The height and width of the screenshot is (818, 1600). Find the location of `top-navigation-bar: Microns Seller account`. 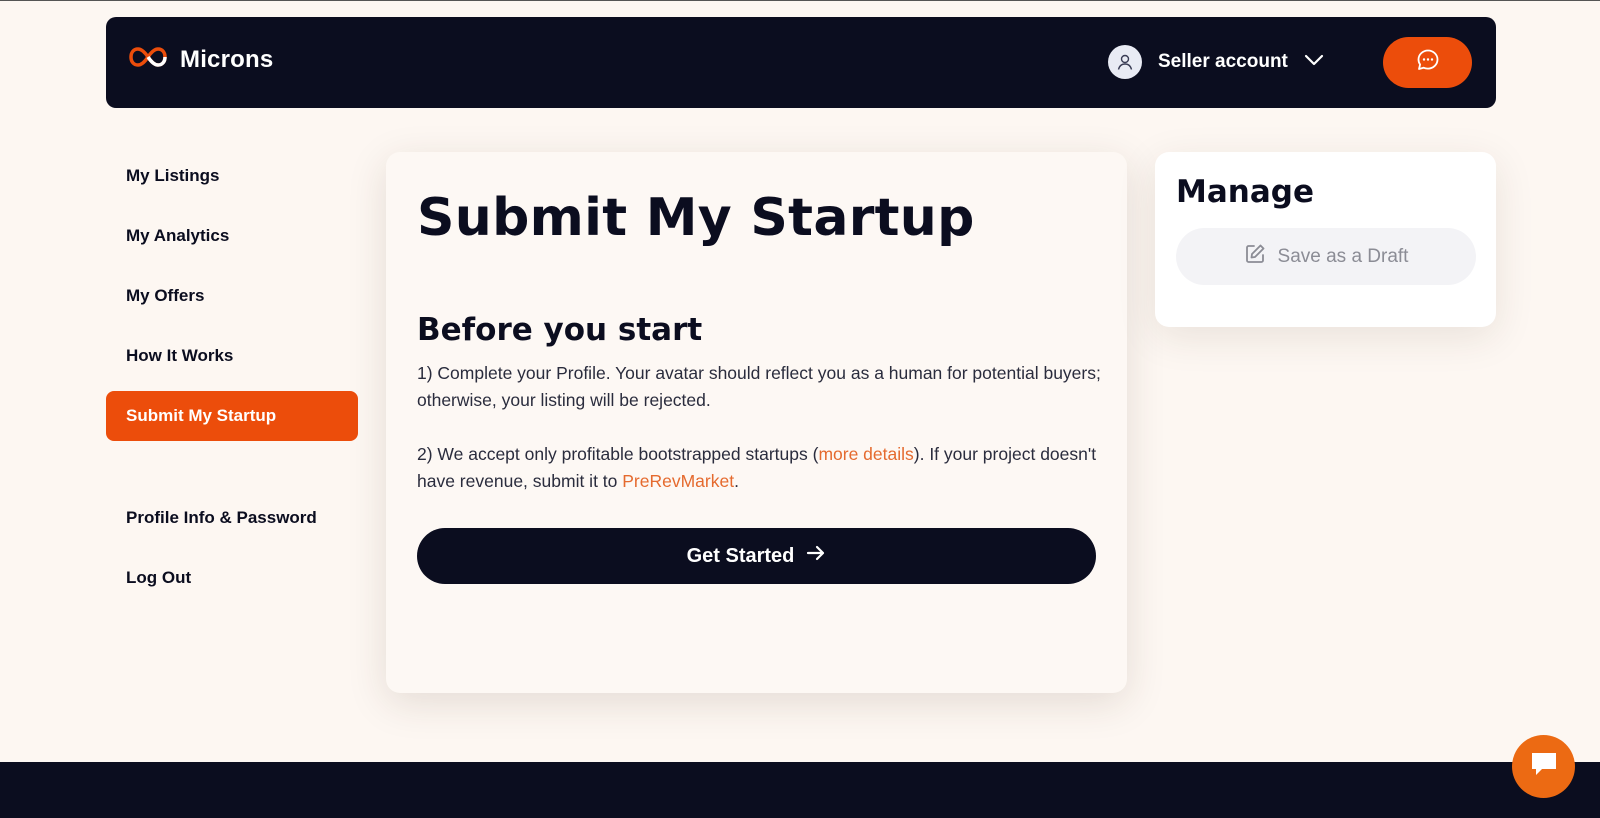

top-navigation-bar: Microns Seller account is located at coordinates (801, 62).